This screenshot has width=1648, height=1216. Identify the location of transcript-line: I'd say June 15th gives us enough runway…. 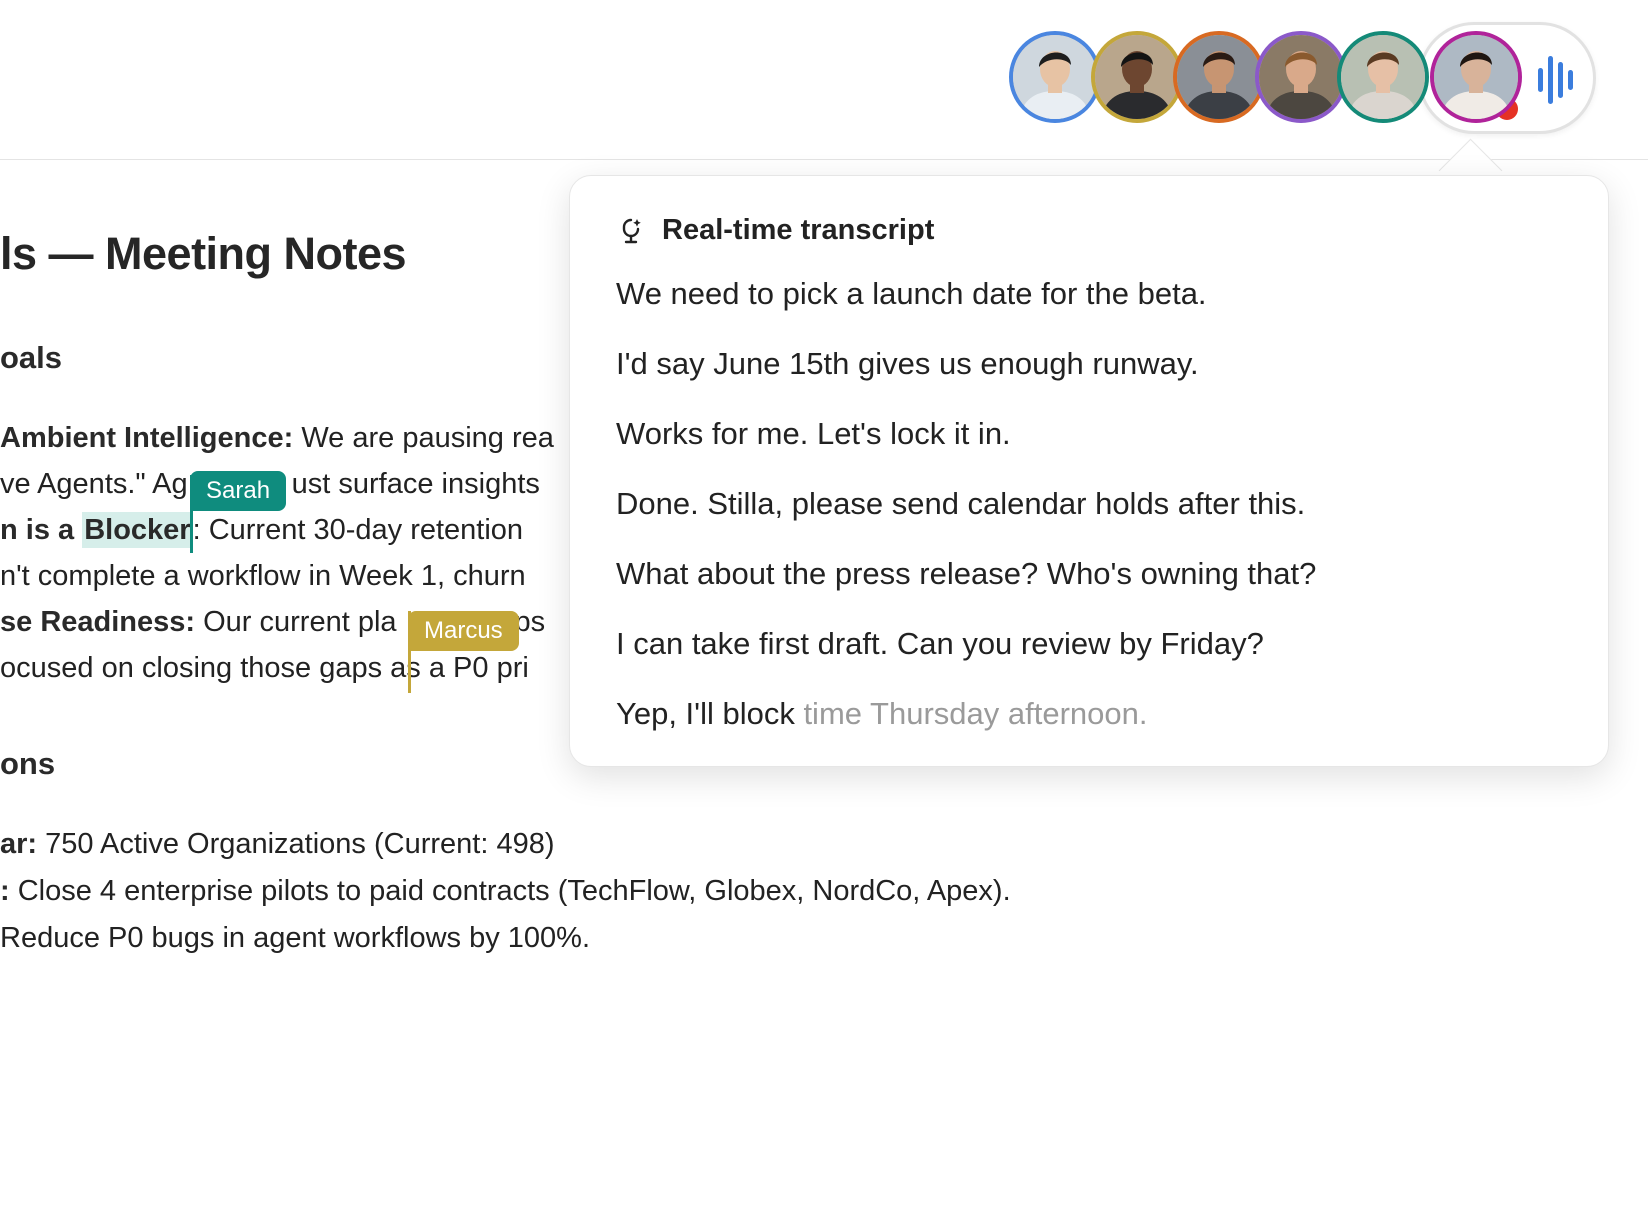
(907, 363).